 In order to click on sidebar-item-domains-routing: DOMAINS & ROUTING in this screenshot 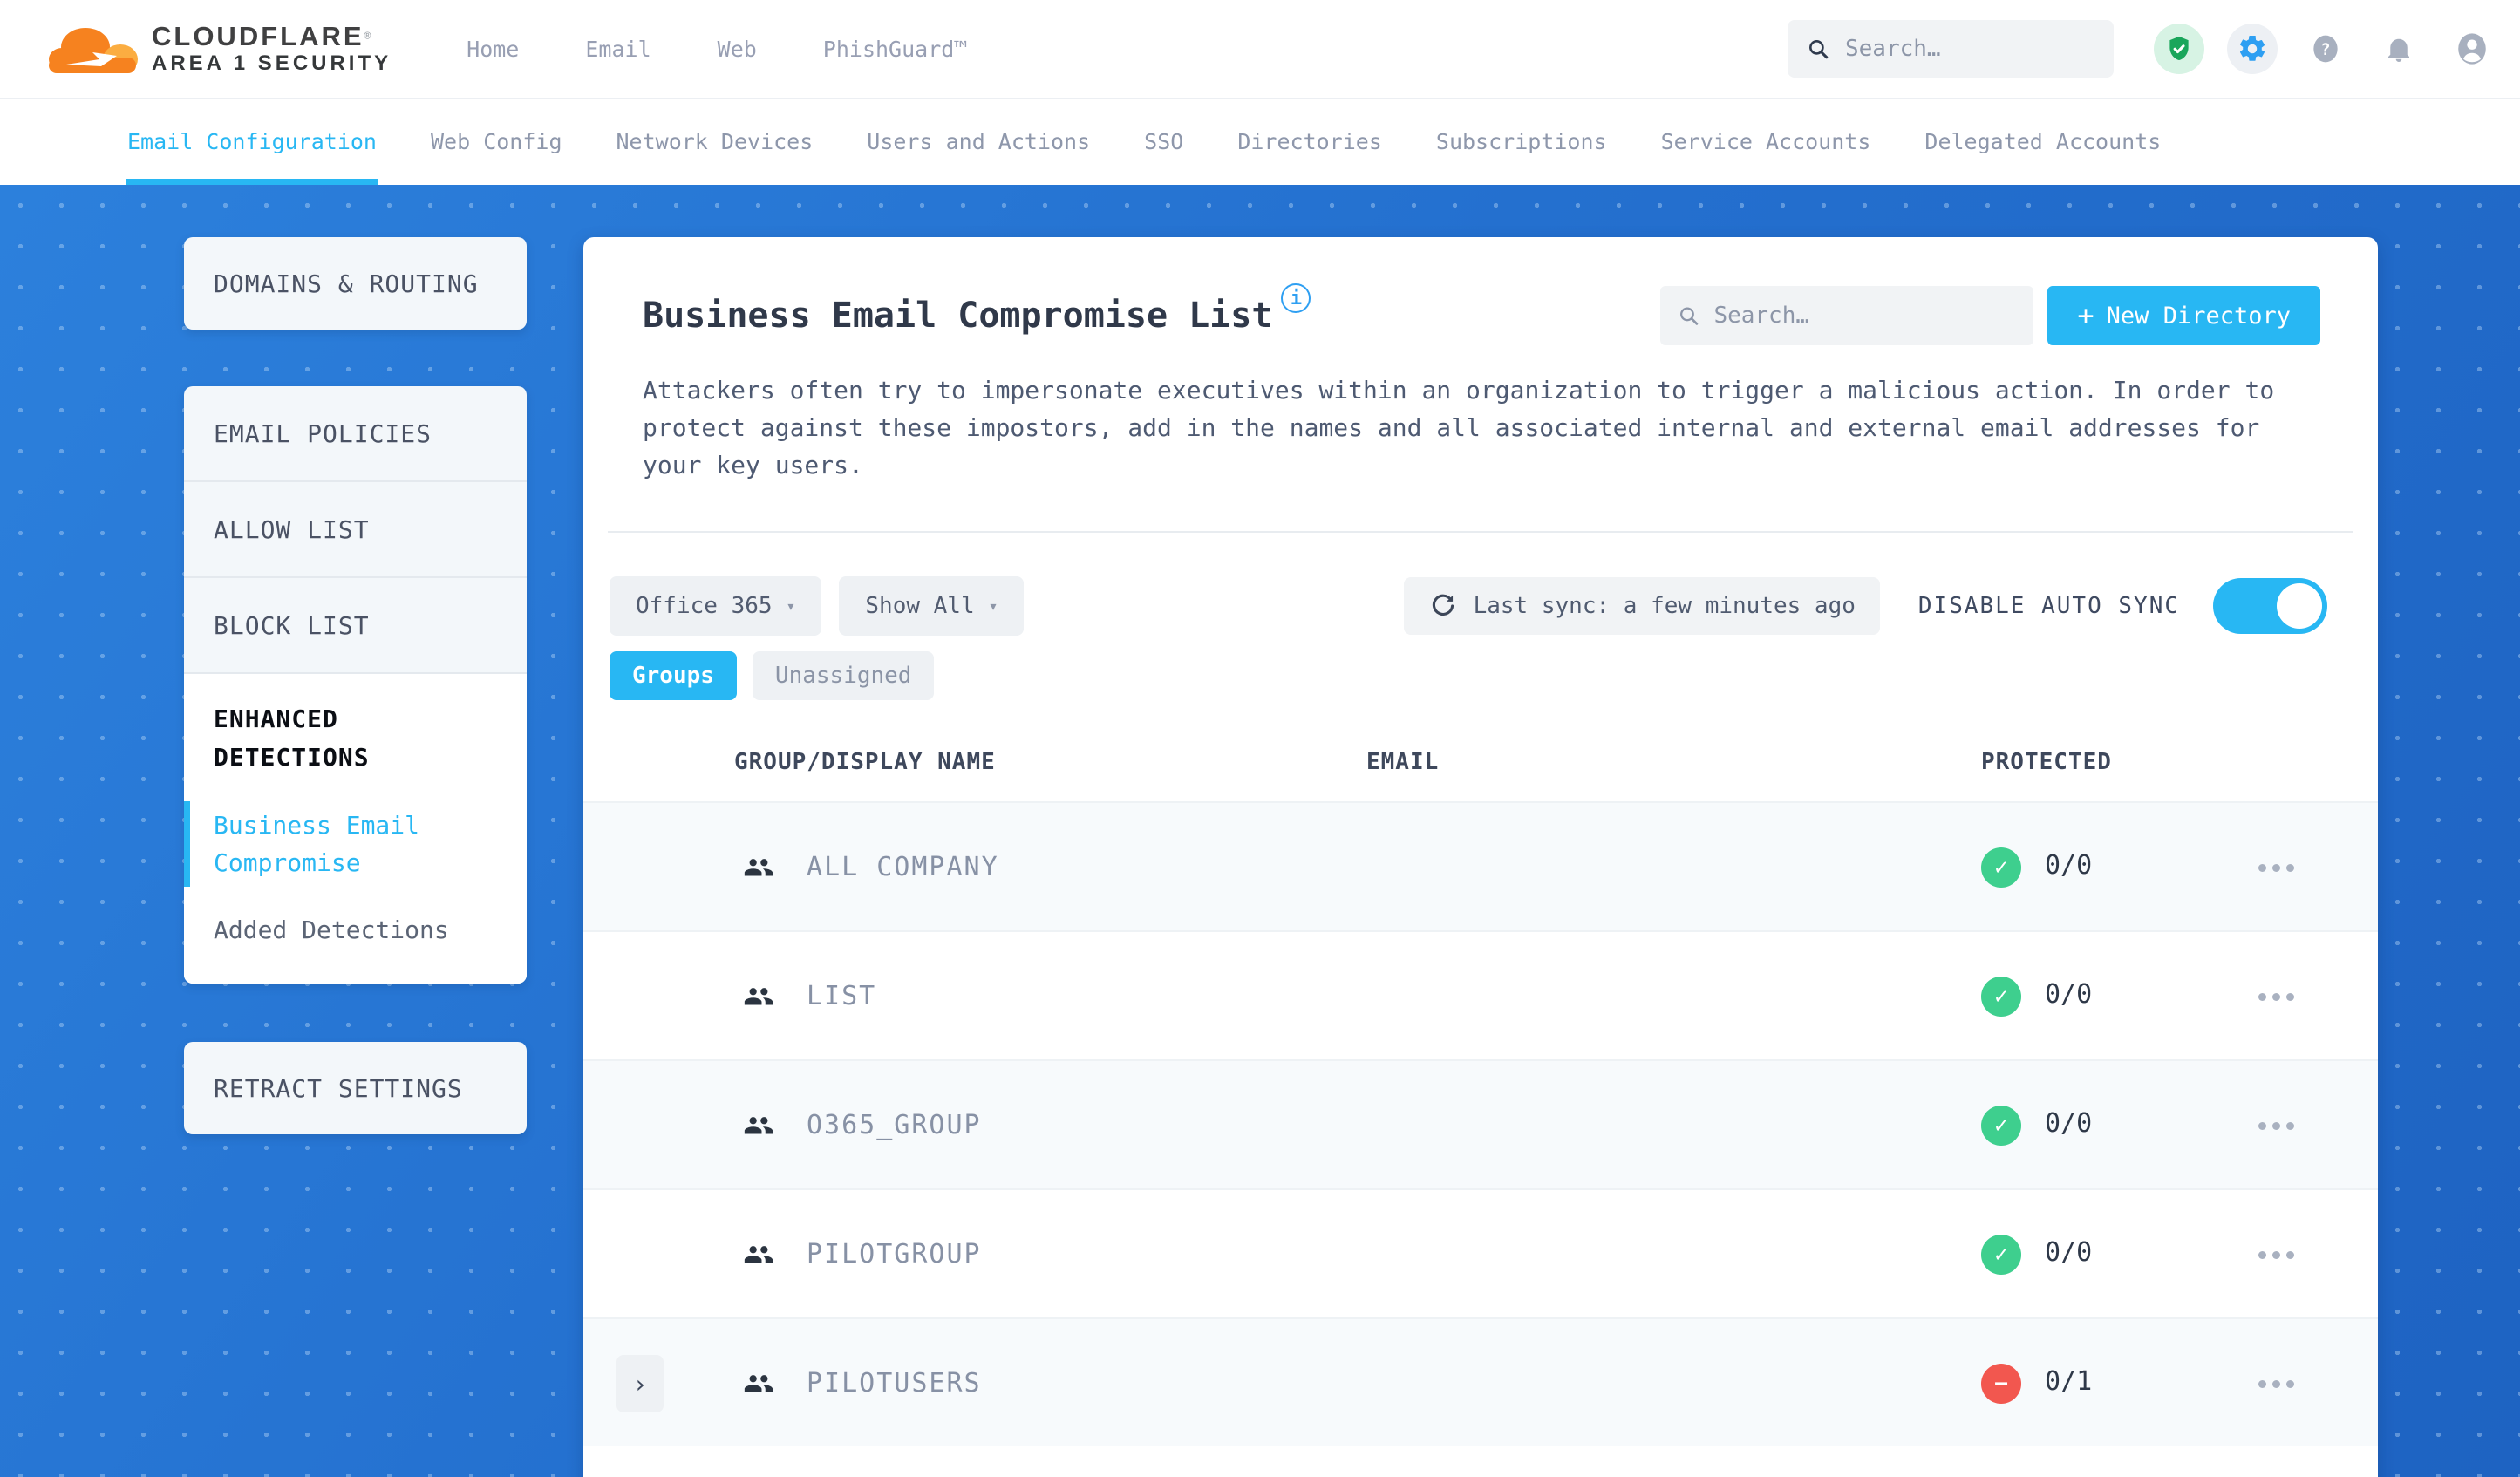, I will do `click(355, 283)`.